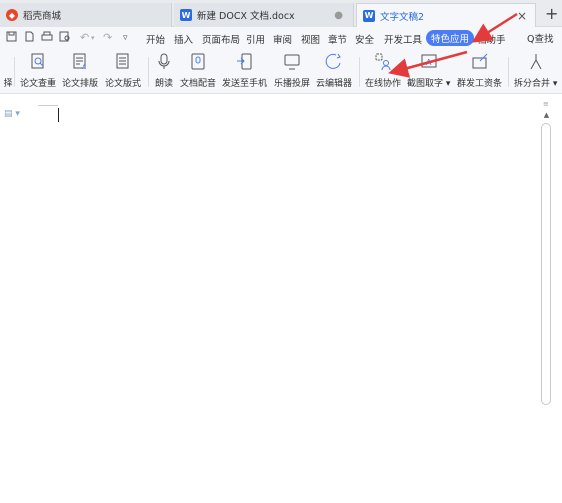 This screenshot has width=562, height=503. Describe the element at coordinates (198, 84) in the screenshot. I see `ribbon-label: 文档配音` at that location.